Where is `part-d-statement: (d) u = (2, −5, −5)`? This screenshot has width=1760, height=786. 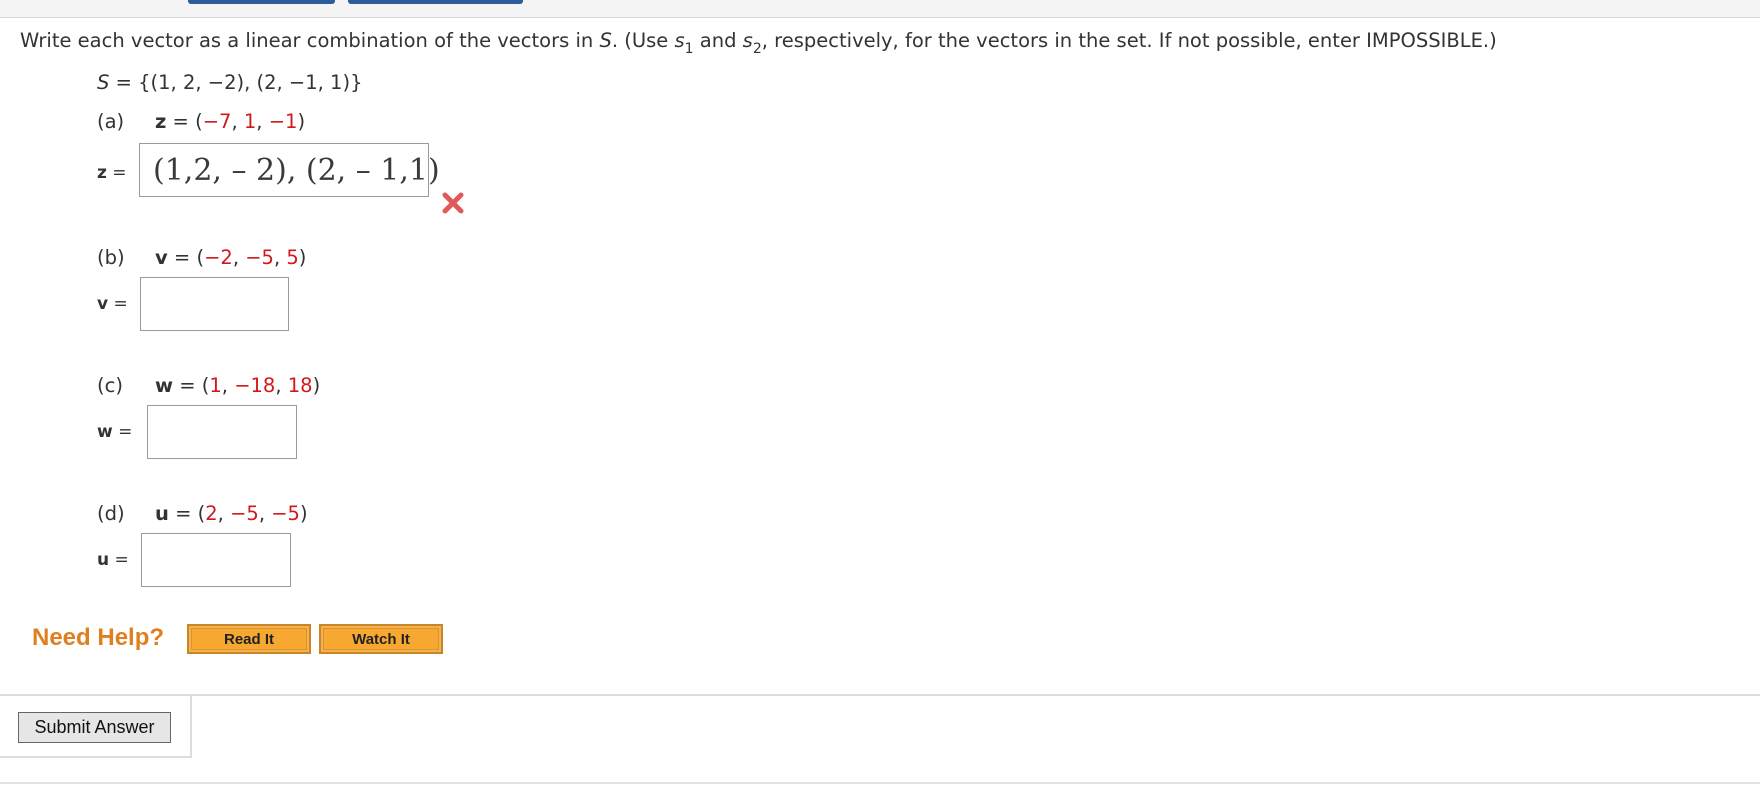
part-d-statement: (d) u = (2, −5, −5) is located at coordinates (202, 513).